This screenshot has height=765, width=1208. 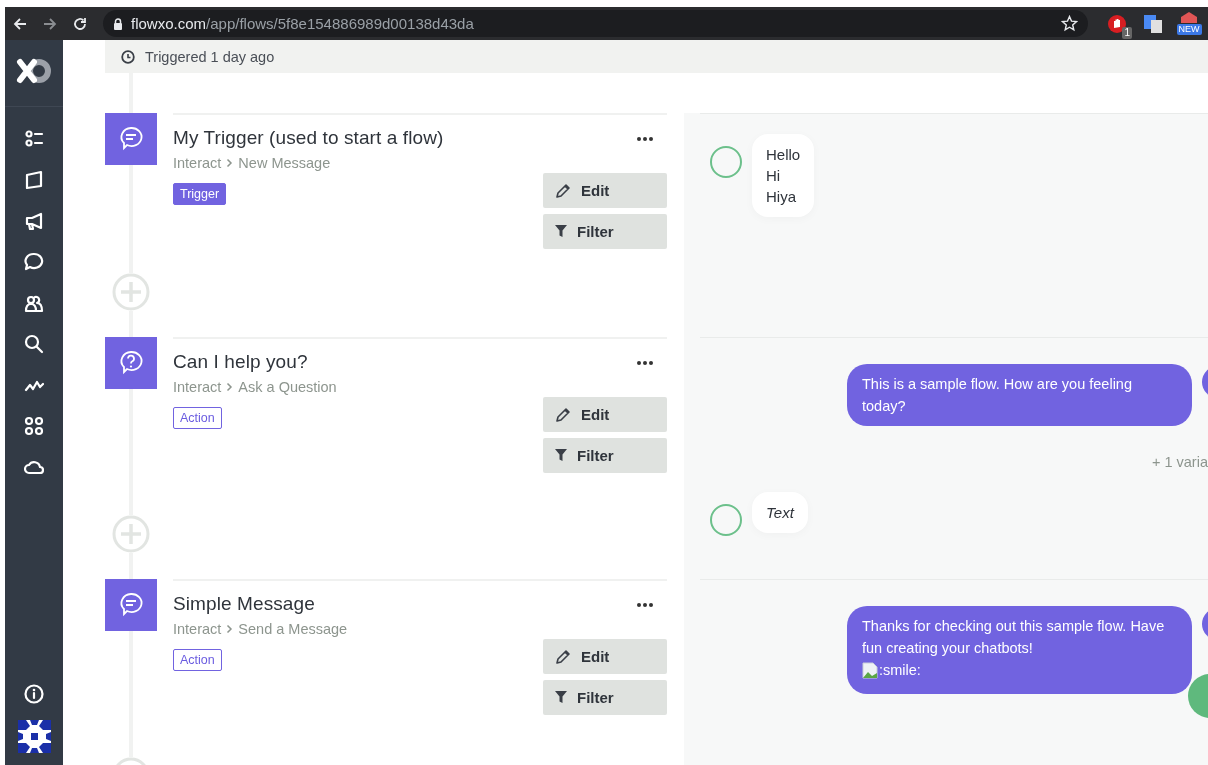 What do you see at coordinates (34, 71) in the screenshot?
I see `logo-icon` at bounding box center [34, 71].